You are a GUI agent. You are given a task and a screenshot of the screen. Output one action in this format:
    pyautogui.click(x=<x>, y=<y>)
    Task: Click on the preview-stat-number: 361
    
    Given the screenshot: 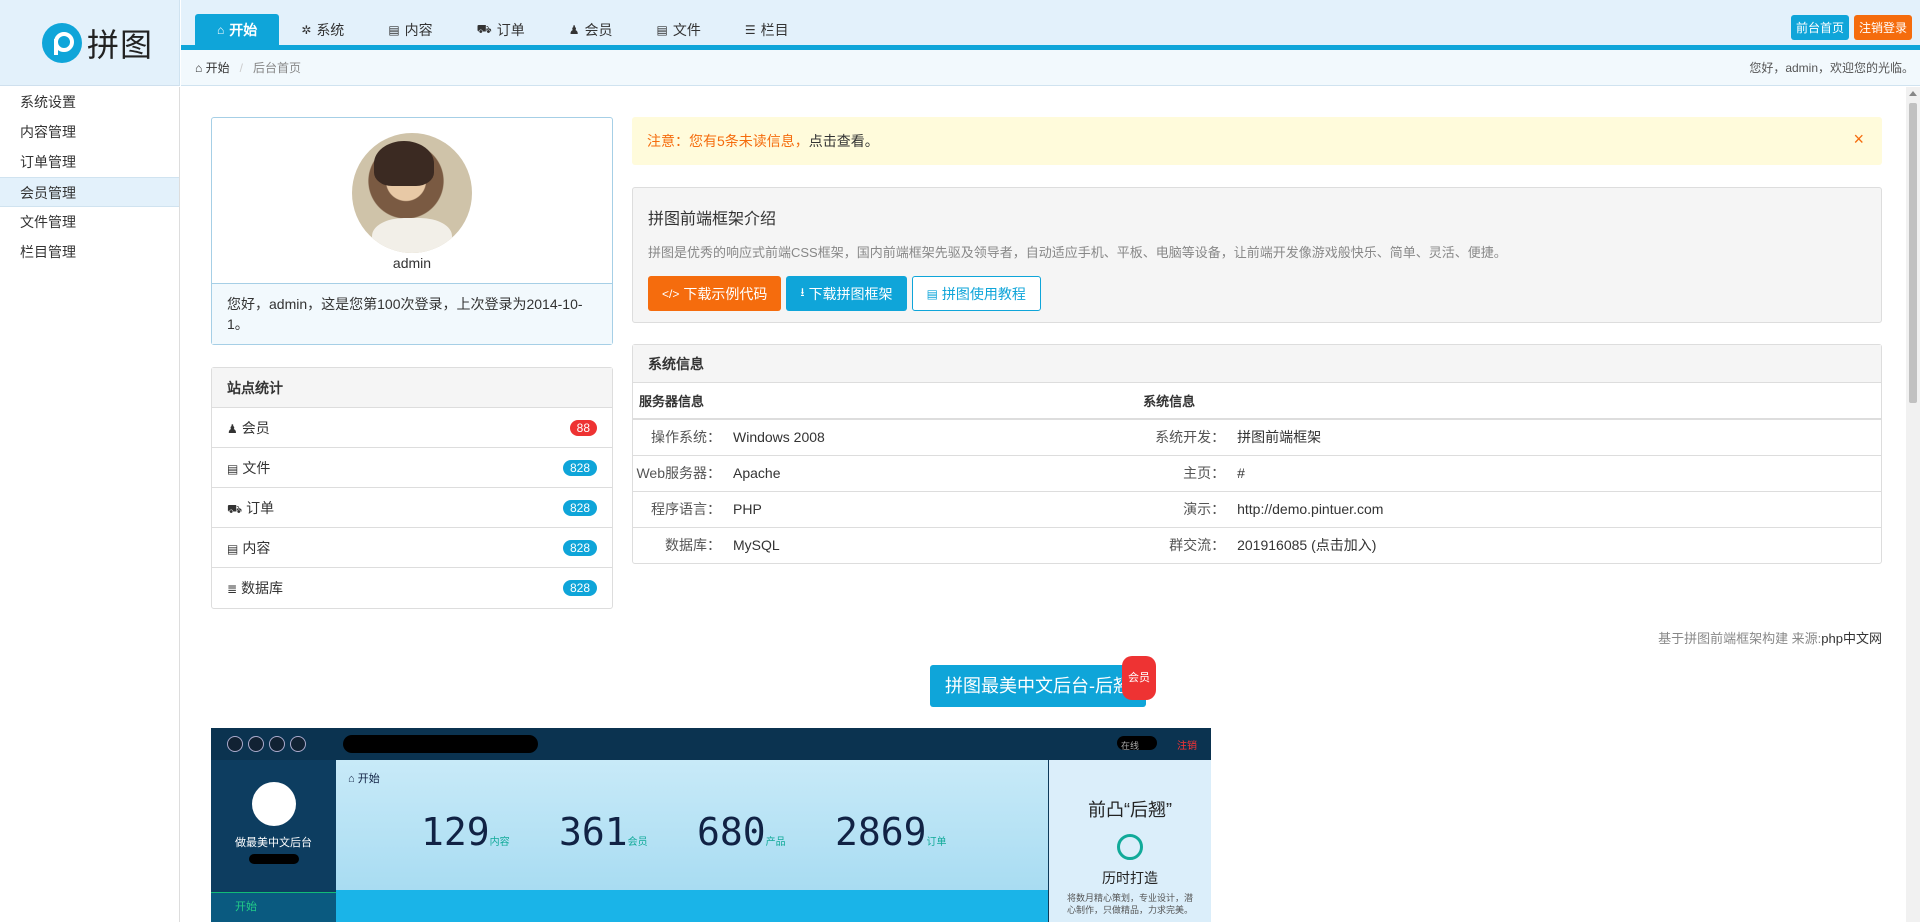 What is the action you would take?
    pyautogui.click(x=593, y=832)
    